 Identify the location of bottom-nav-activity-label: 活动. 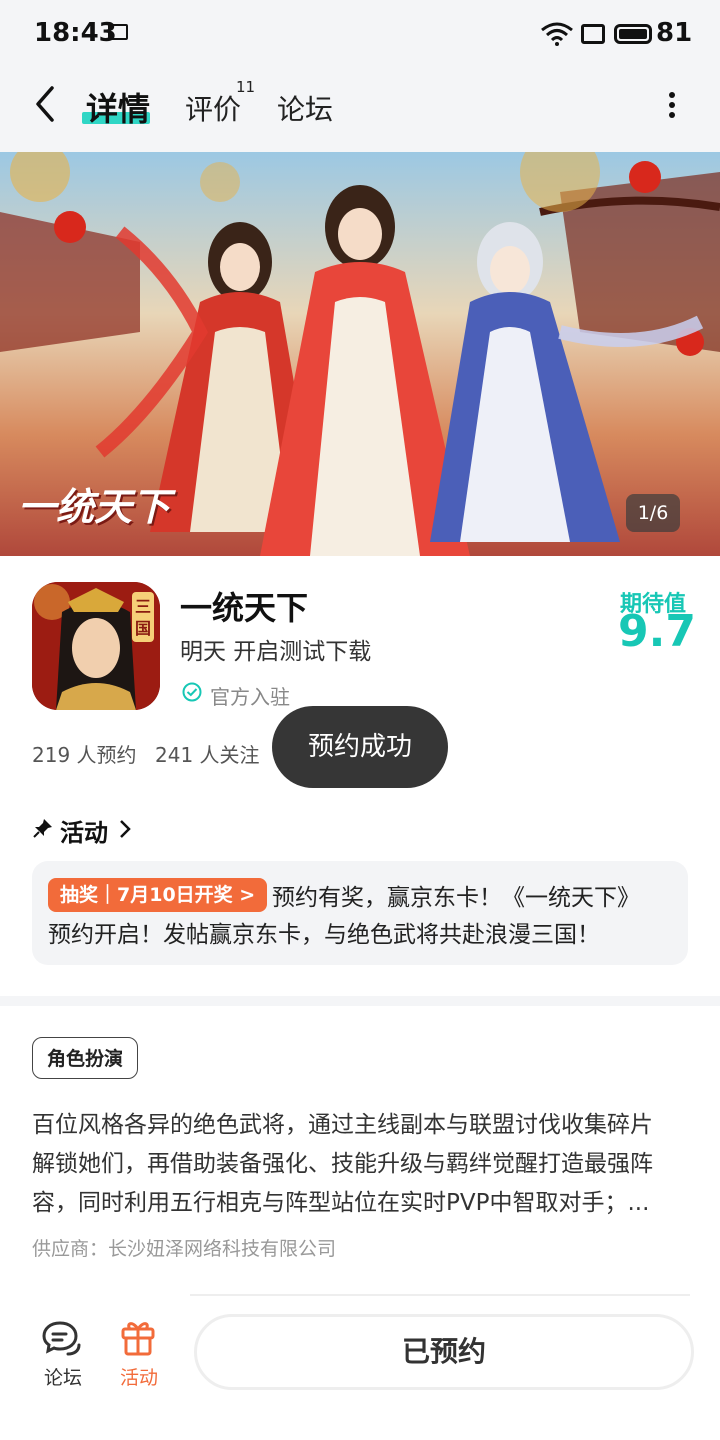
(139, 1376).